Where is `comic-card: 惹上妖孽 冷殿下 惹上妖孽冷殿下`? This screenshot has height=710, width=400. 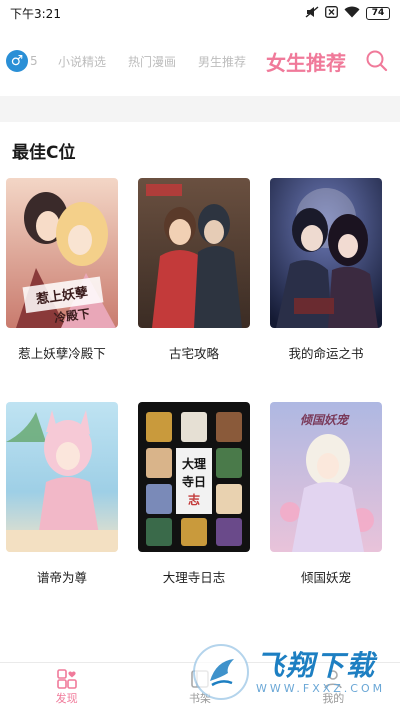
comic-card: 惹上妖孽 冷殿下 惹上妖孽冷殿下 is located at coordinates (62, 285).